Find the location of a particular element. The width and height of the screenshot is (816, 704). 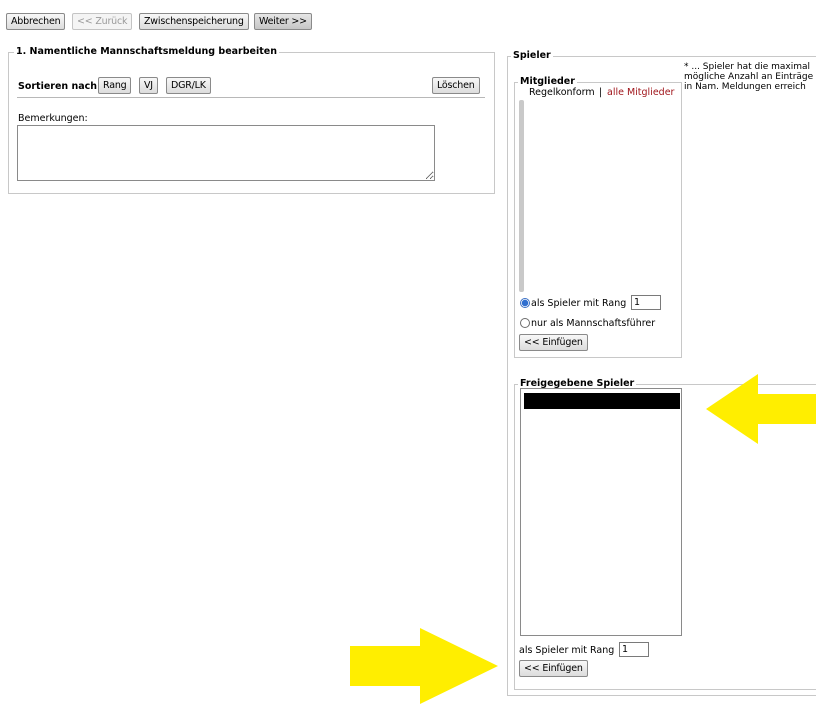

filter-conform-link: Regelkonform is located at coordinates (562, 92).